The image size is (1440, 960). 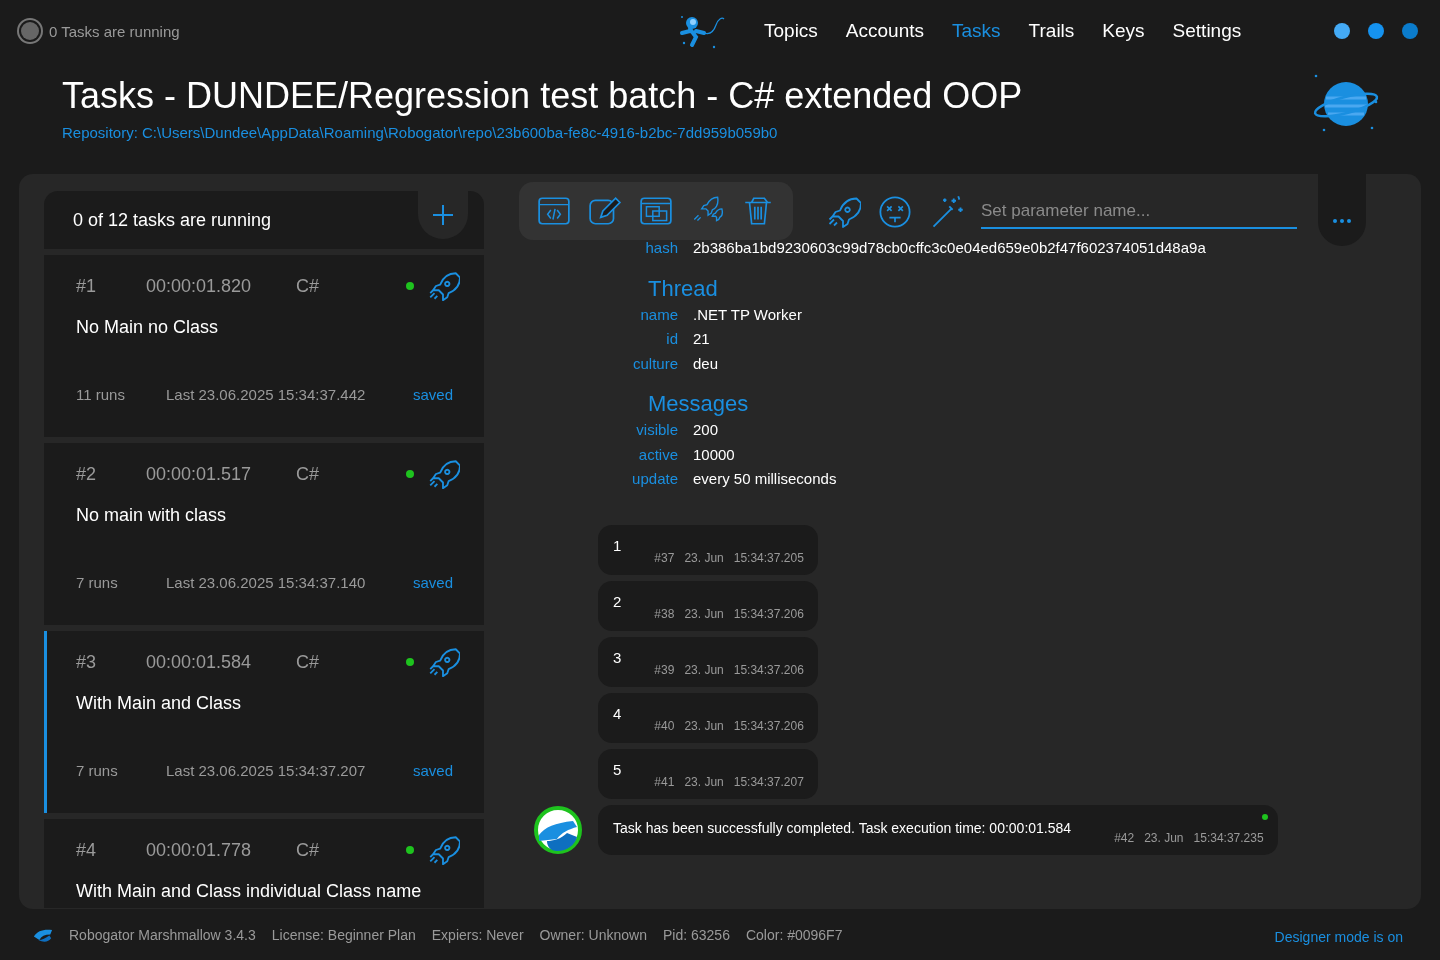 What do you see at coordinates (249, 891) in the screenshot?
I see `task-name: With Main and Class individual Class name` at bounding box center [249, 891].